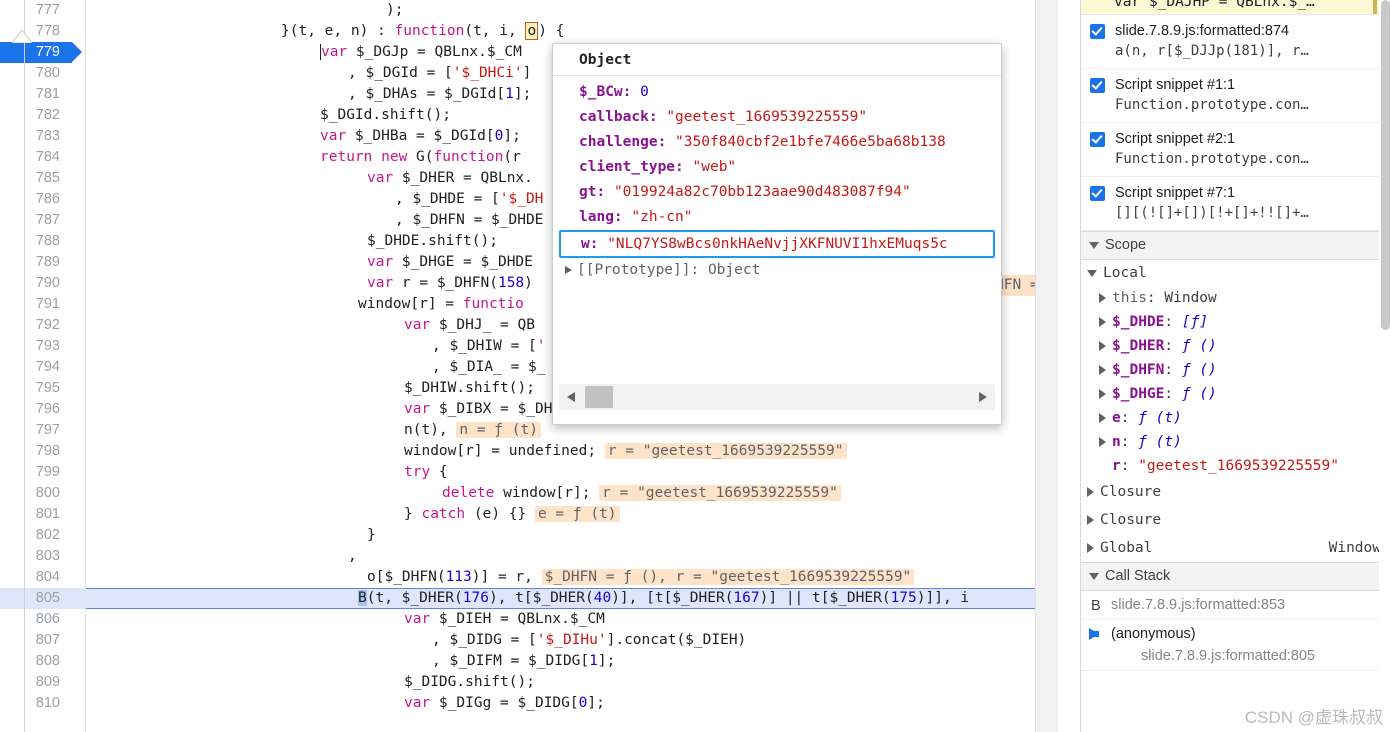 The image size is (1391, 732). I want to click on property-key: lang, so click(596, 217).